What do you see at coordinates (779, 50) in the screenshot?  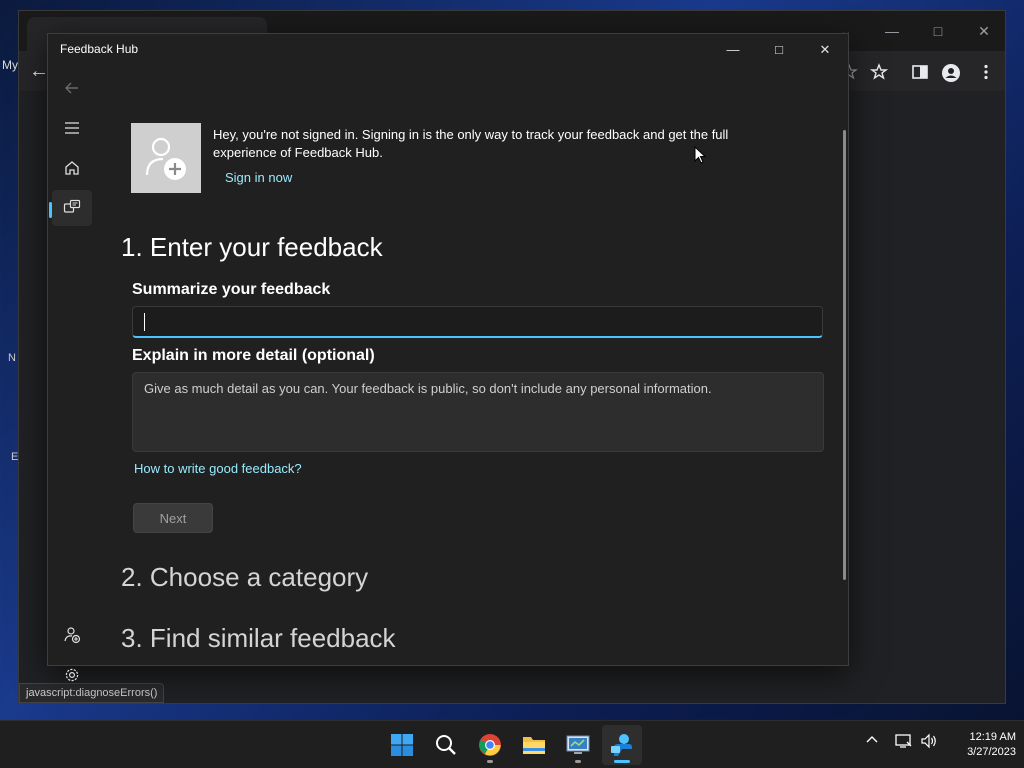 I see `maximize-button: □` at bounding box center [779, 50].